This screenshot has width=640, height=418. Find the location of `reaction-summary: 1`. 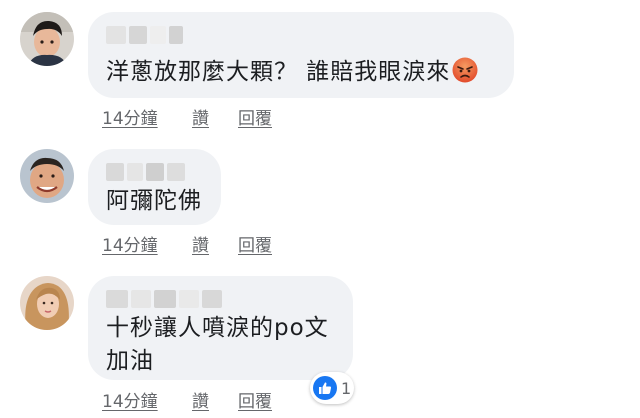

reaction-summary: 1 is located at coordinates (332, 388).